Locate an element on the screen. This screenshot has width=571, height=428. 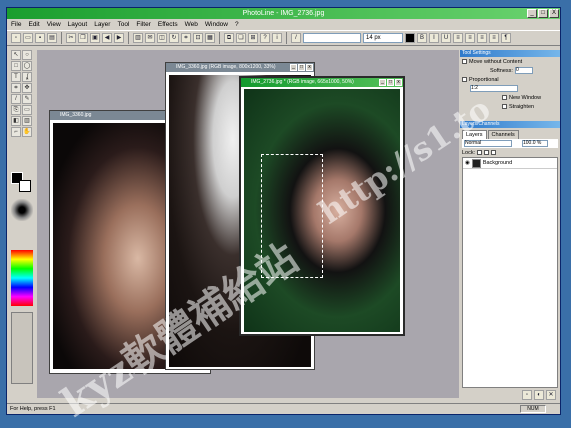
brush-size-combo: 14 px is located at coordinates (383, 38).